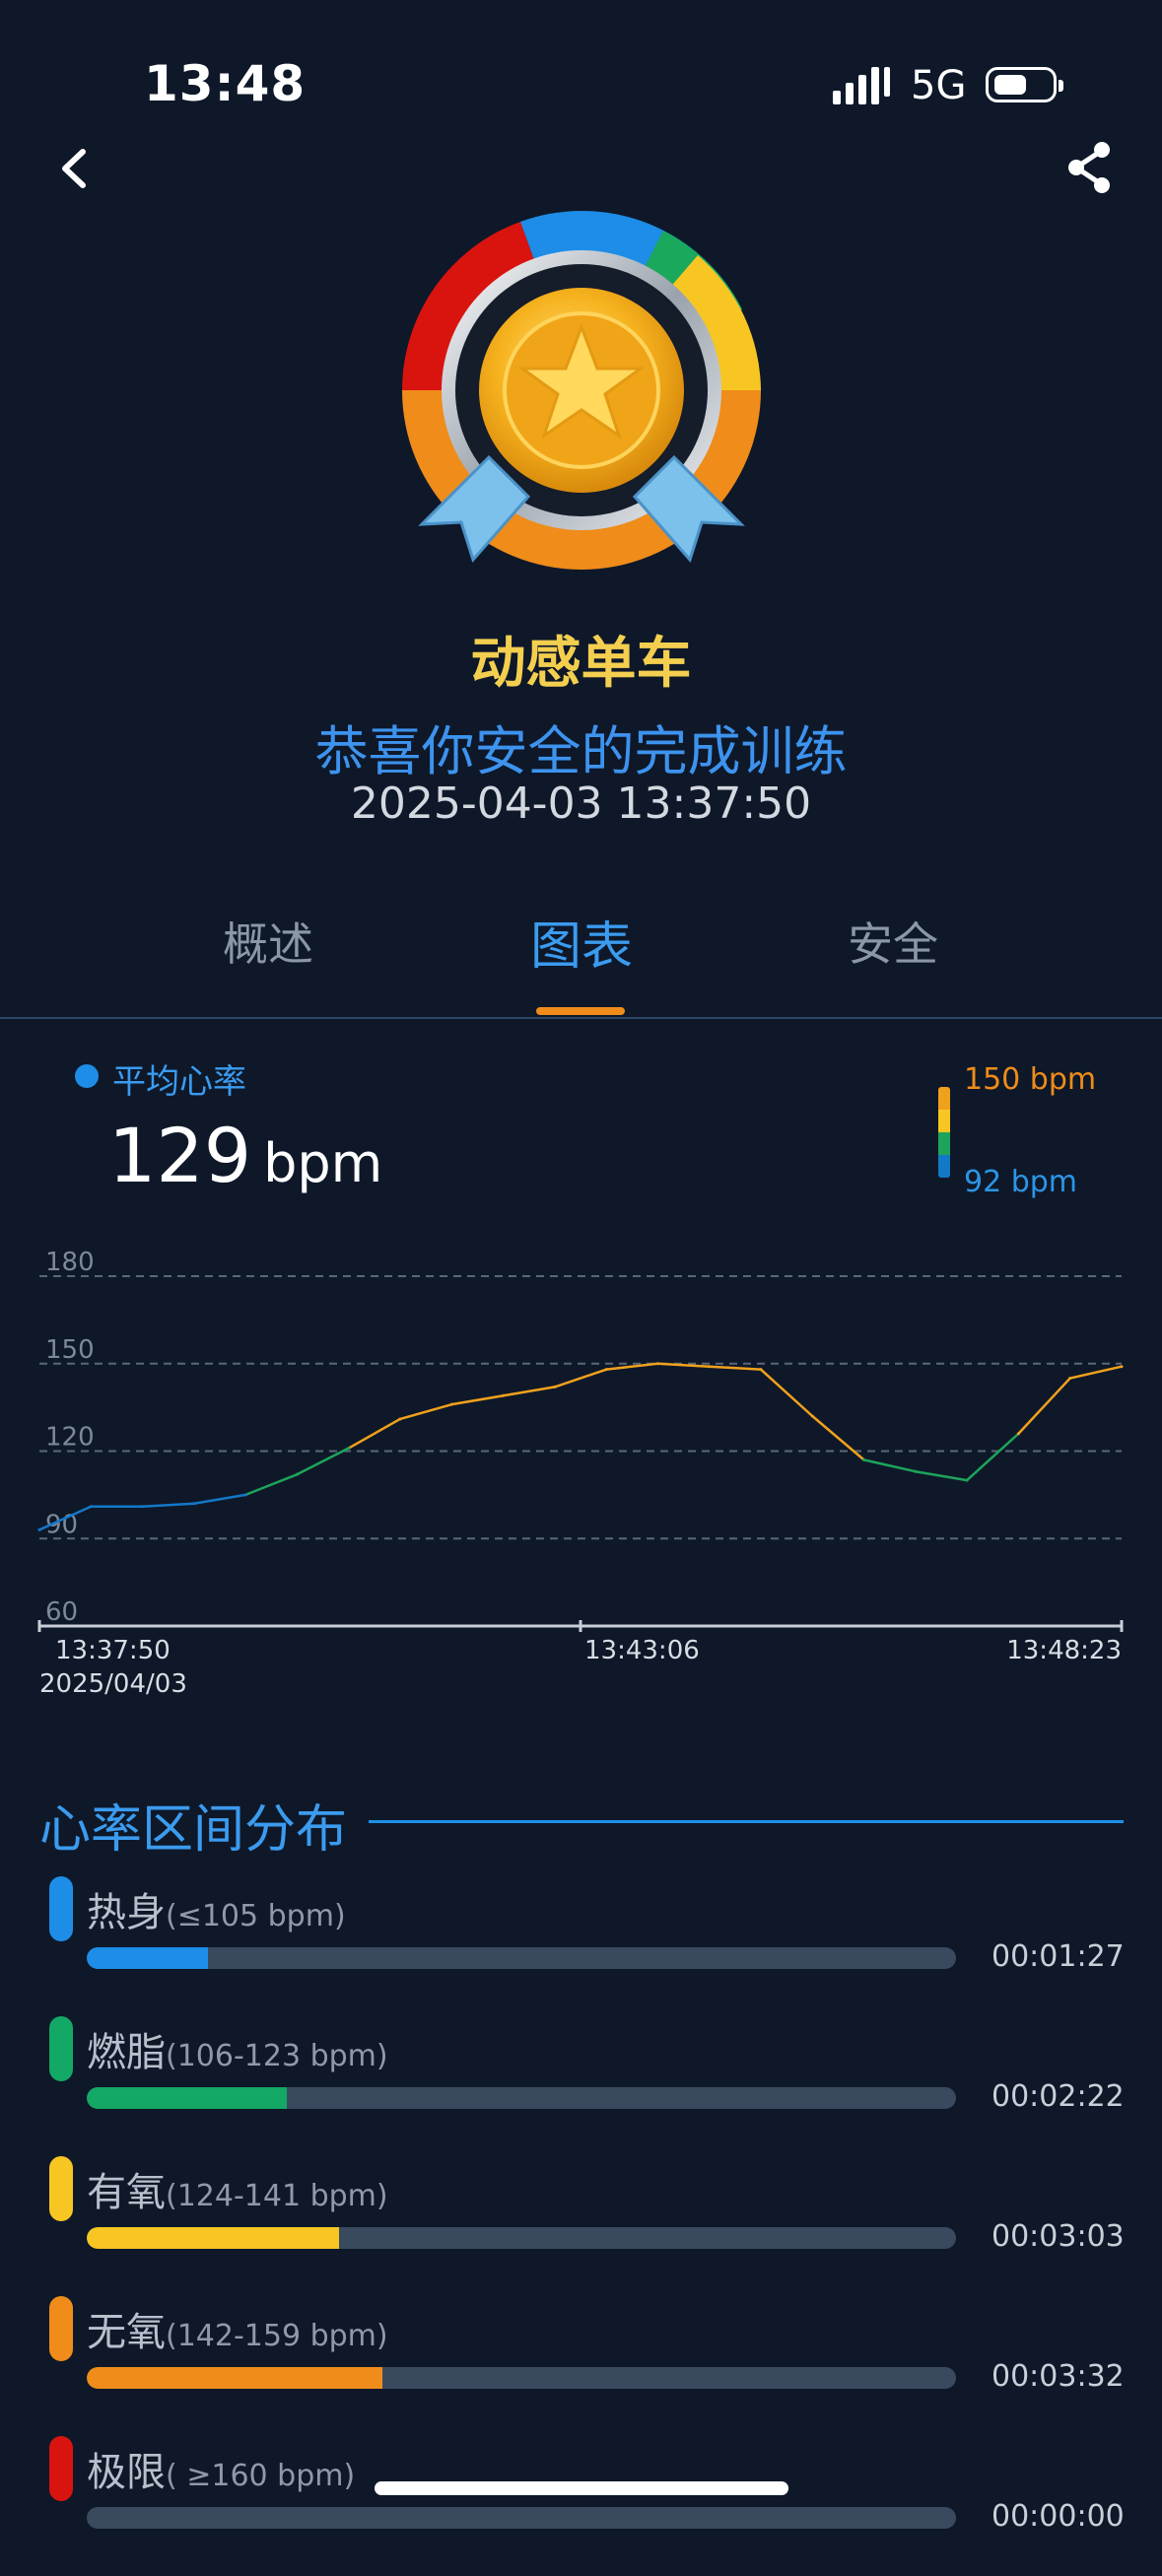 The image size is (1162, 2576). What do you see at coordinates (581, 1946) in the screenshot?
I see `zone-row: 热身(≤105 bpm) 00:01:27` at bounding box center [581, 1946].